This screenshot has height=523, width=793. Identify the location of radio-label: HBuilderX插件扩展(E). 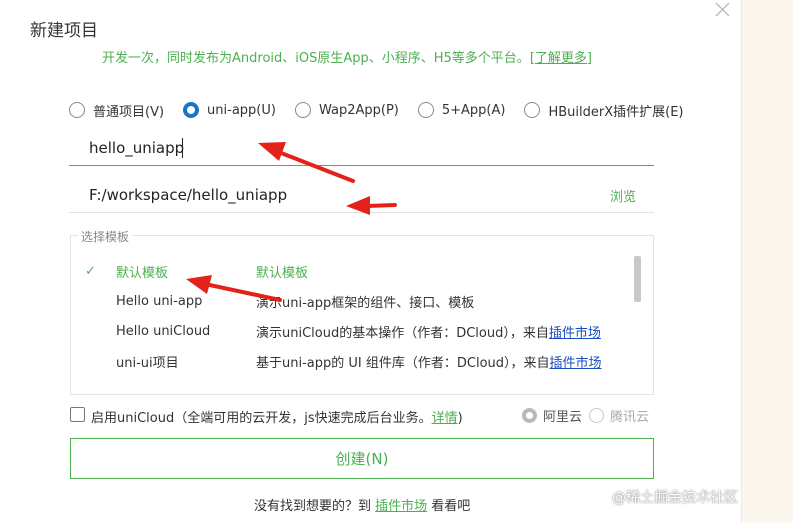
(616, 112).